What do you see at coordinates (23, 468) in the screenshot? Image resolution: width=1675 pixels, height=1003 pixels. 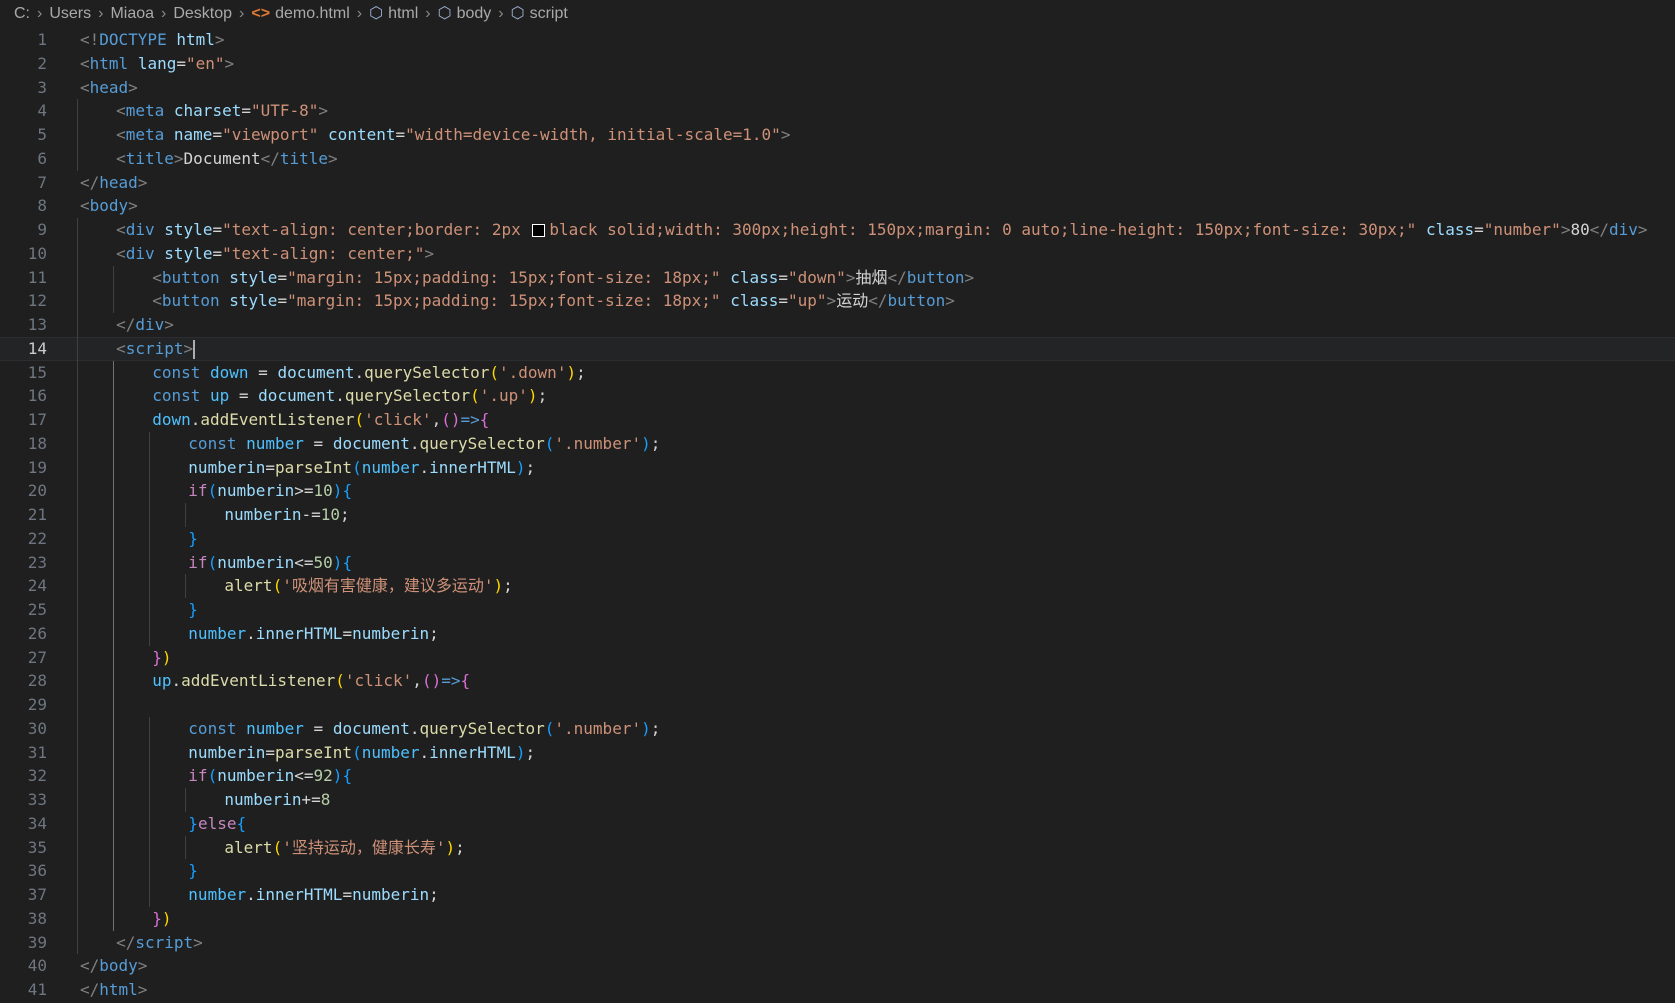 I see `line-number: 19` at bounding box center [23, 468].